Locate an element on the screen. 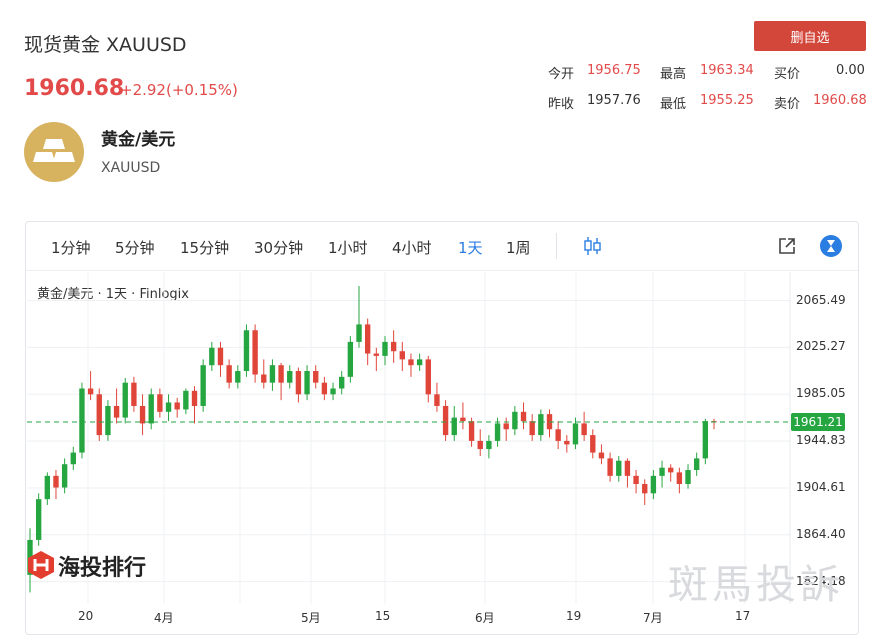 The height and width of the screenshot is (640, 890). x-tick-label: 6月 is located at coordinates (485, 618).